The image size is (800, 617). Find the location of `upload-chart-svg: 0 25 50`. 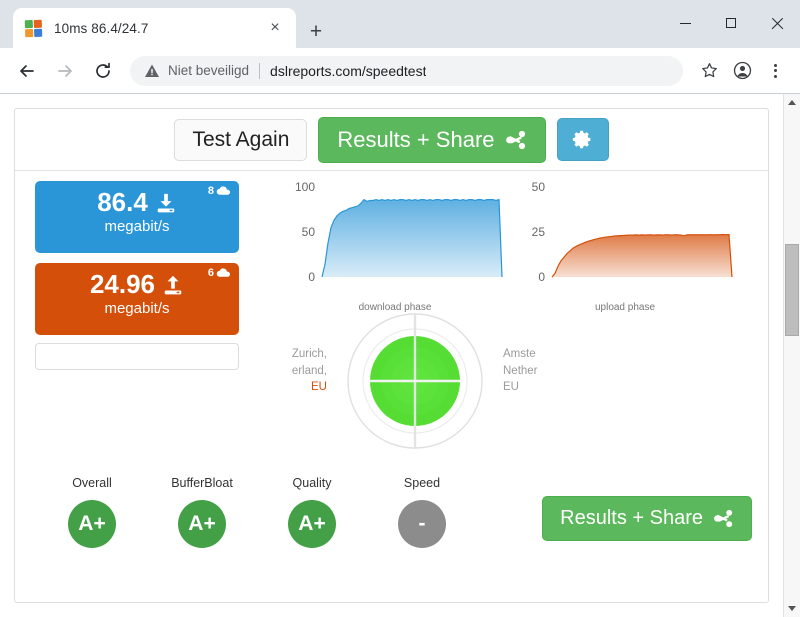

upload-chart-svg: 0 25 50 is located at coordinates (632, 232).